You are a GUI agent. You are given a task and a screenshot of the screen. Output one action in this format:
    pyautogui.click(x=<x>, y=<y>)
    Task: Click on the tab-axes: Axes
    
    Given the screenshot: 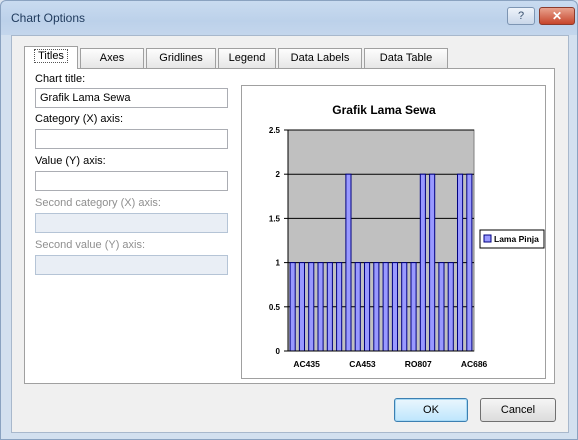 What is the action you would take?
    pyautogui.click(x=112, y=58)
    